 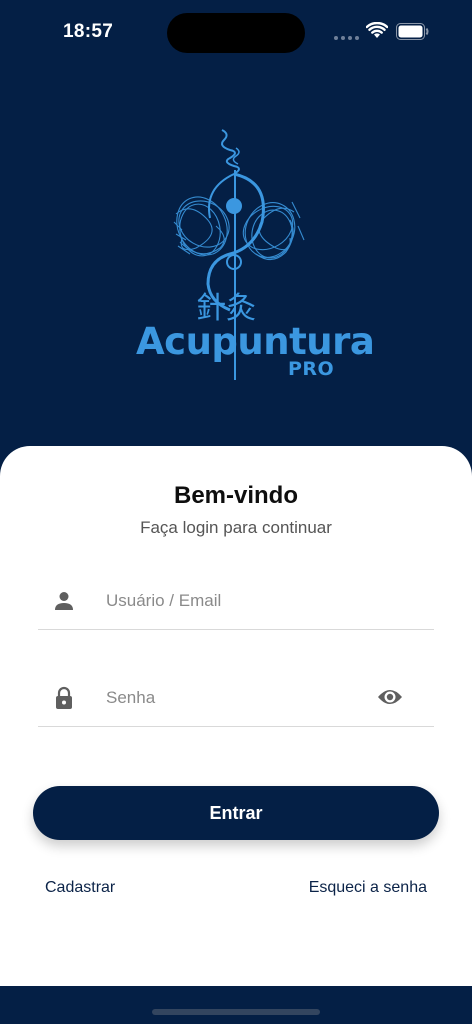 I want to click on status-bar: 18:57, so click(x=236, y=30).